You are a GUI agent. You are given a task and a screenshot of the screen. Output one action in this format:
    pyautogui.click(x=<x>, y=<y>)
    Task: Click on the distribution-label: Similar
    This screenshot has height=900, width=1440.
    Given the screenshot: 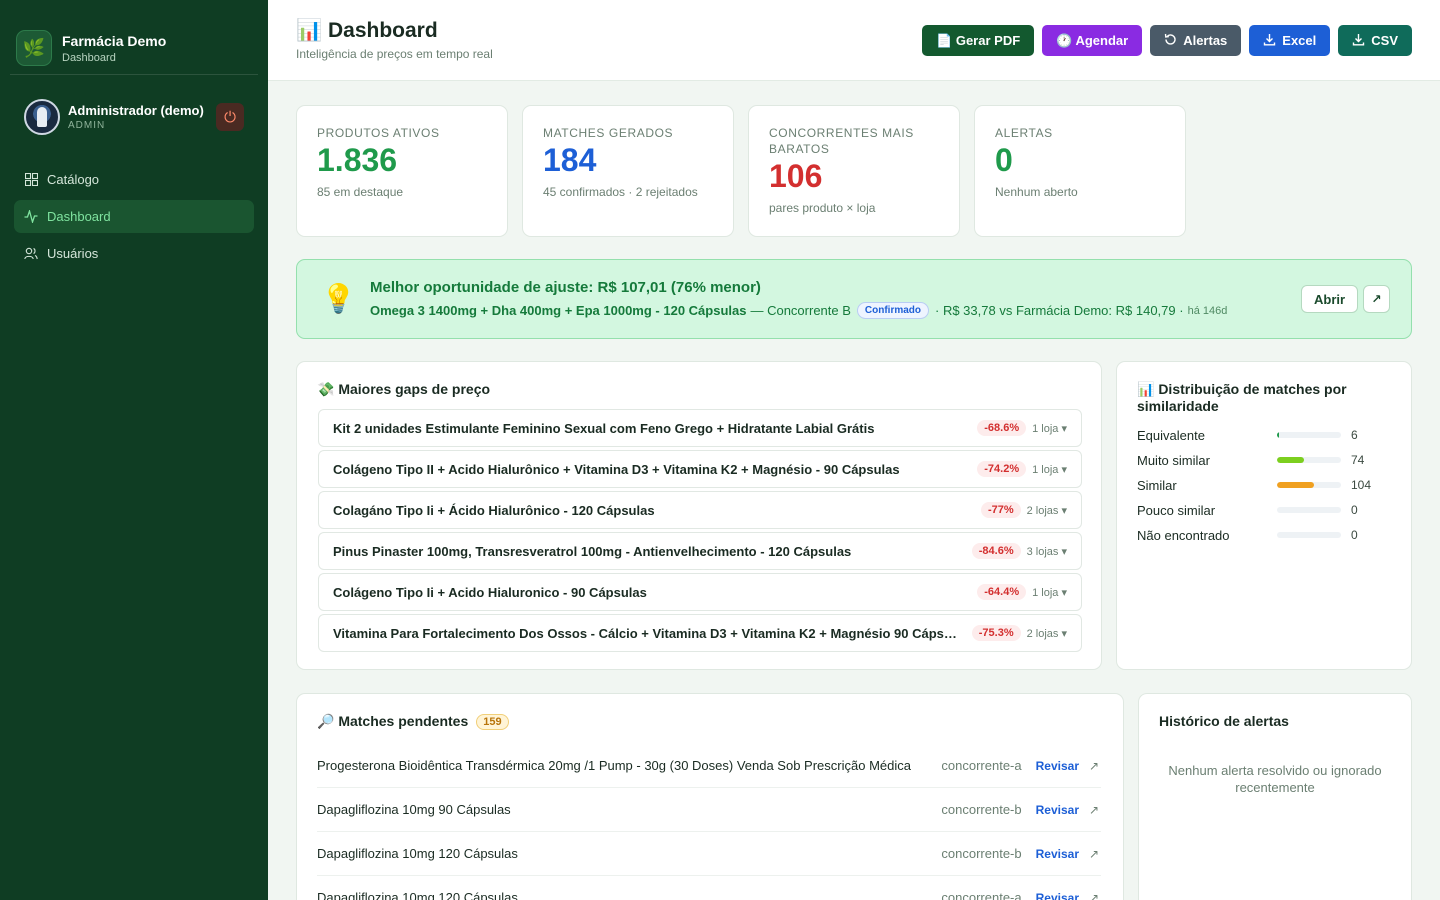 What is the action you would take?
    pyautogui.click(x=1157, y=485)
    